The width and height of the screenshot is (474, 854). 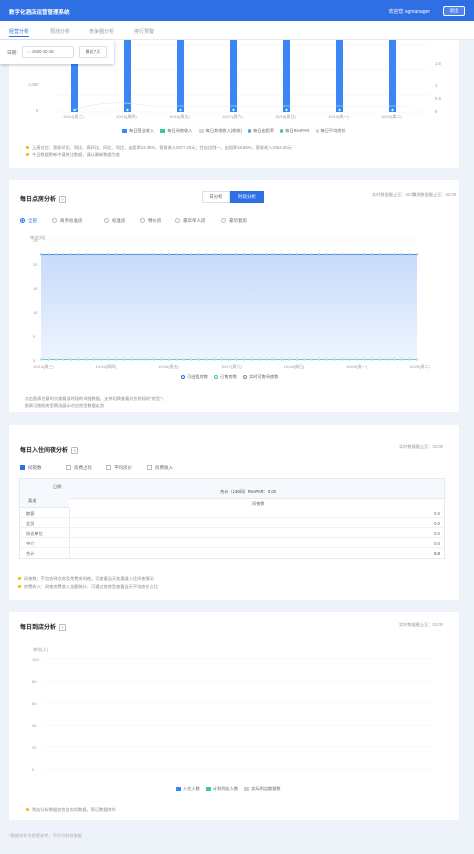 I want to click on y-axis-tick: 20, so click(x=35, y=264).